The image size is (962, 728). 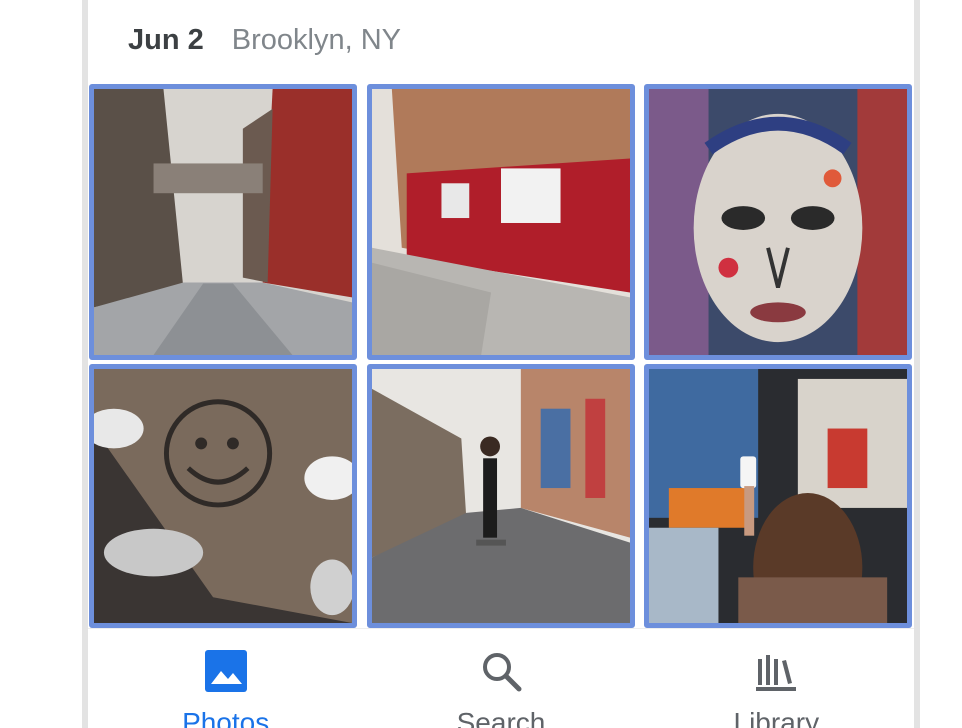 I want to click on photo-icon, so click(x=225, y=671).